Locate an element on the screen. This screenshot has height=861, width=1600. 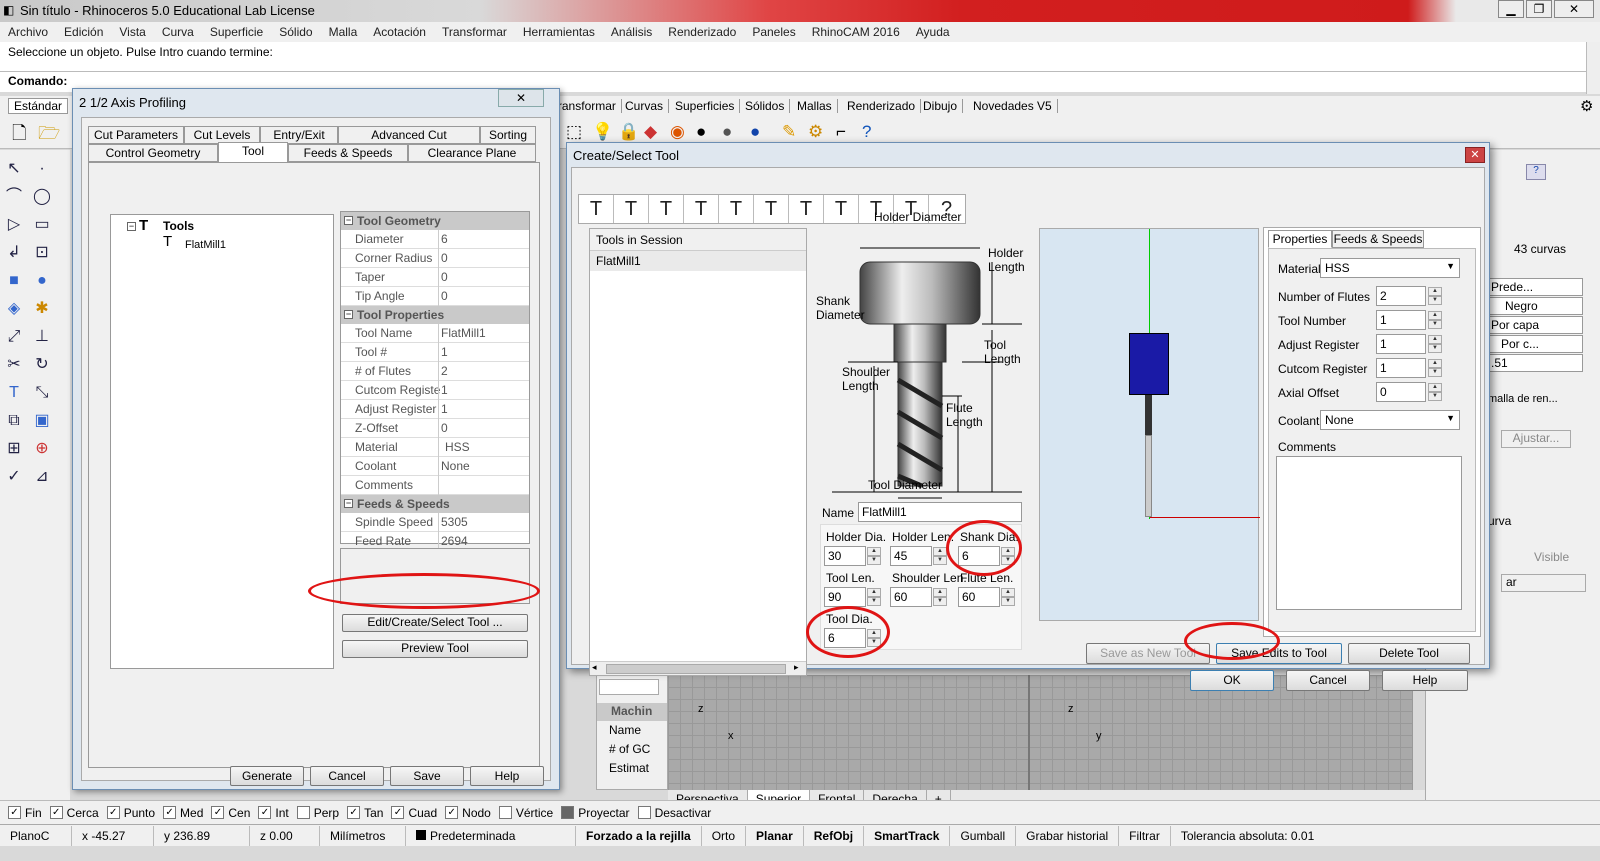
linetype-select: Por capa is located at coordinates (1535, 325).